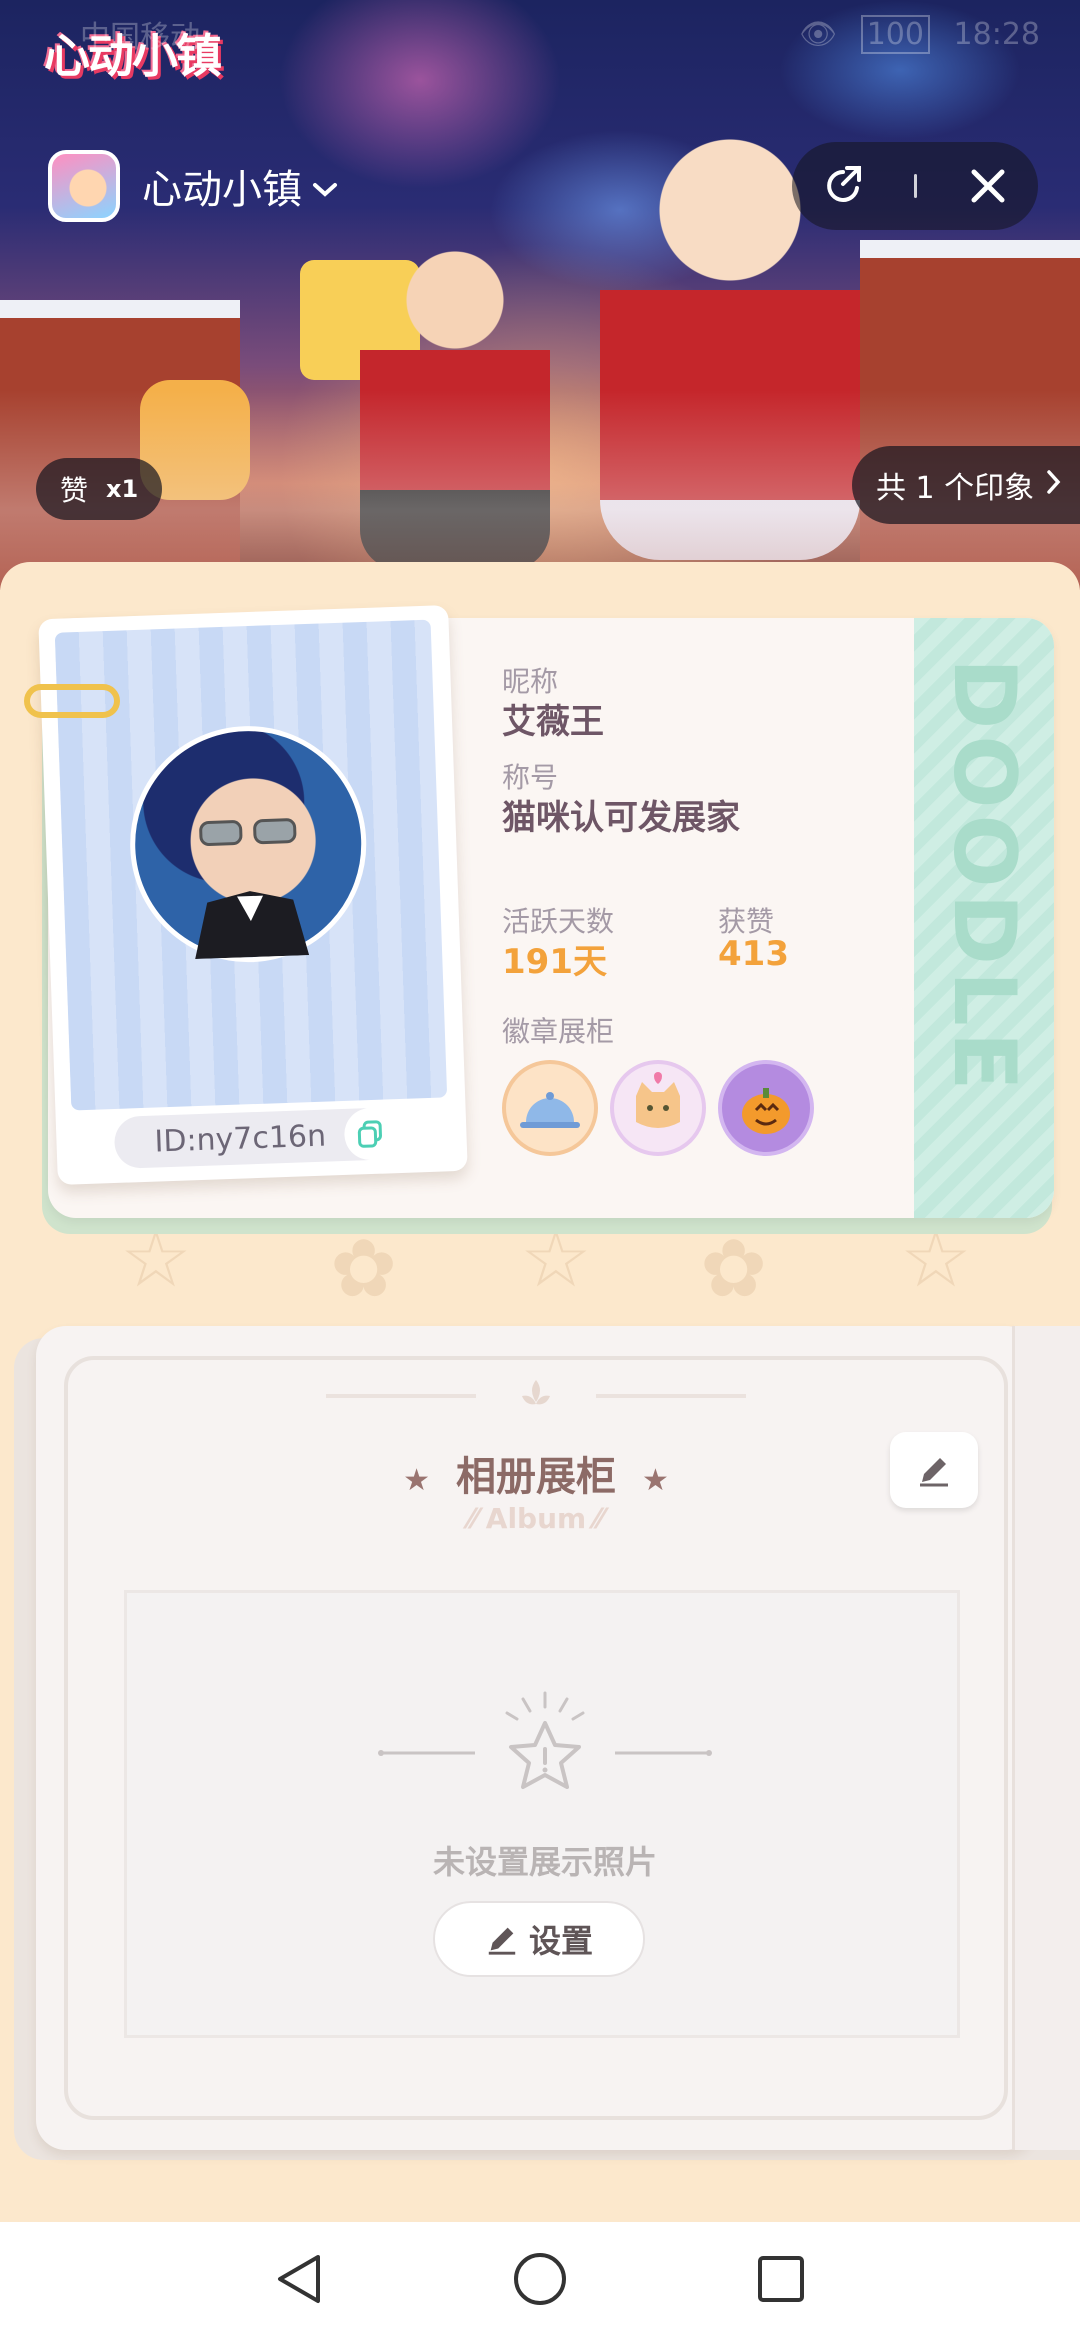 This screenshot has height=2340, width=1080. Describe the element at coordinates (140, 37) in the screenshot. I see `carrier-text: 中国移动` at that location.